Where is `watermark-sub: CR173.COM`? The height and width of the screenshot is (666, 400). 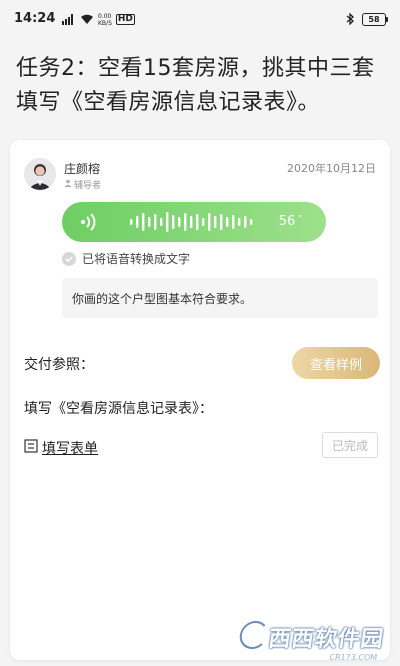
watermark-sub: CR173.COM is located at coordinates (353, 657).